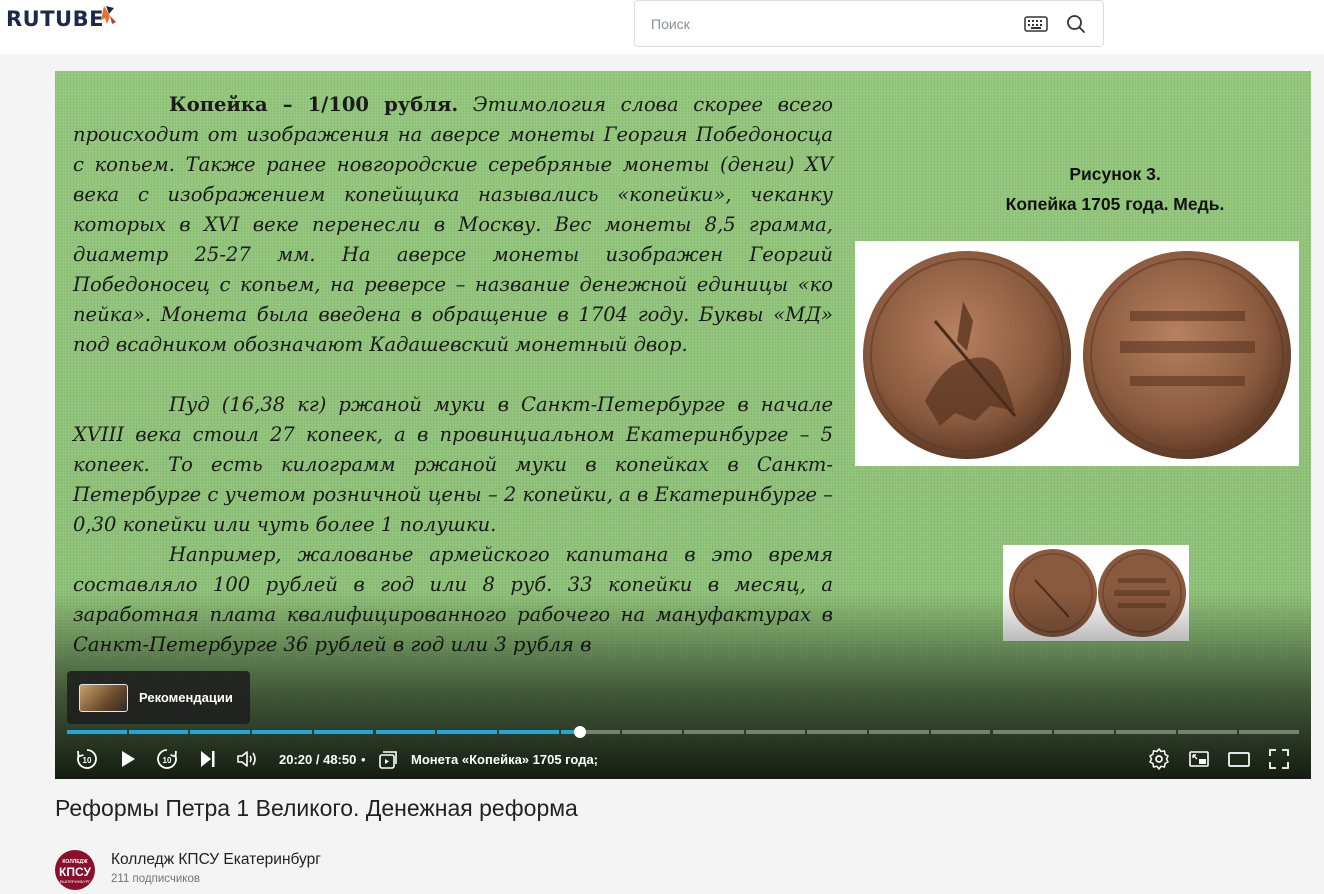  Describe the element at coordinates (207, 759) in the screenshot. I see `next-icon` at that location.